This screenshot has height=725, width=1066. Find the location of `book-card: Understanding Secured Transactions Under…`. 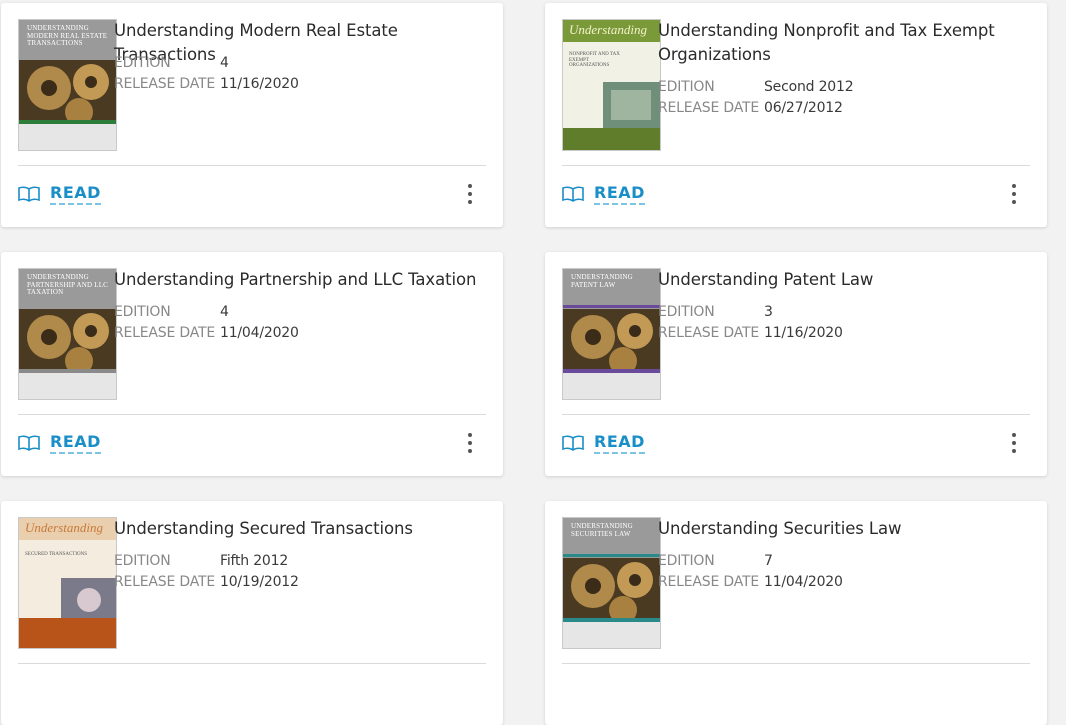

book-card: Understanding Secured Transactions Under… is located at coordinates (252, 613).